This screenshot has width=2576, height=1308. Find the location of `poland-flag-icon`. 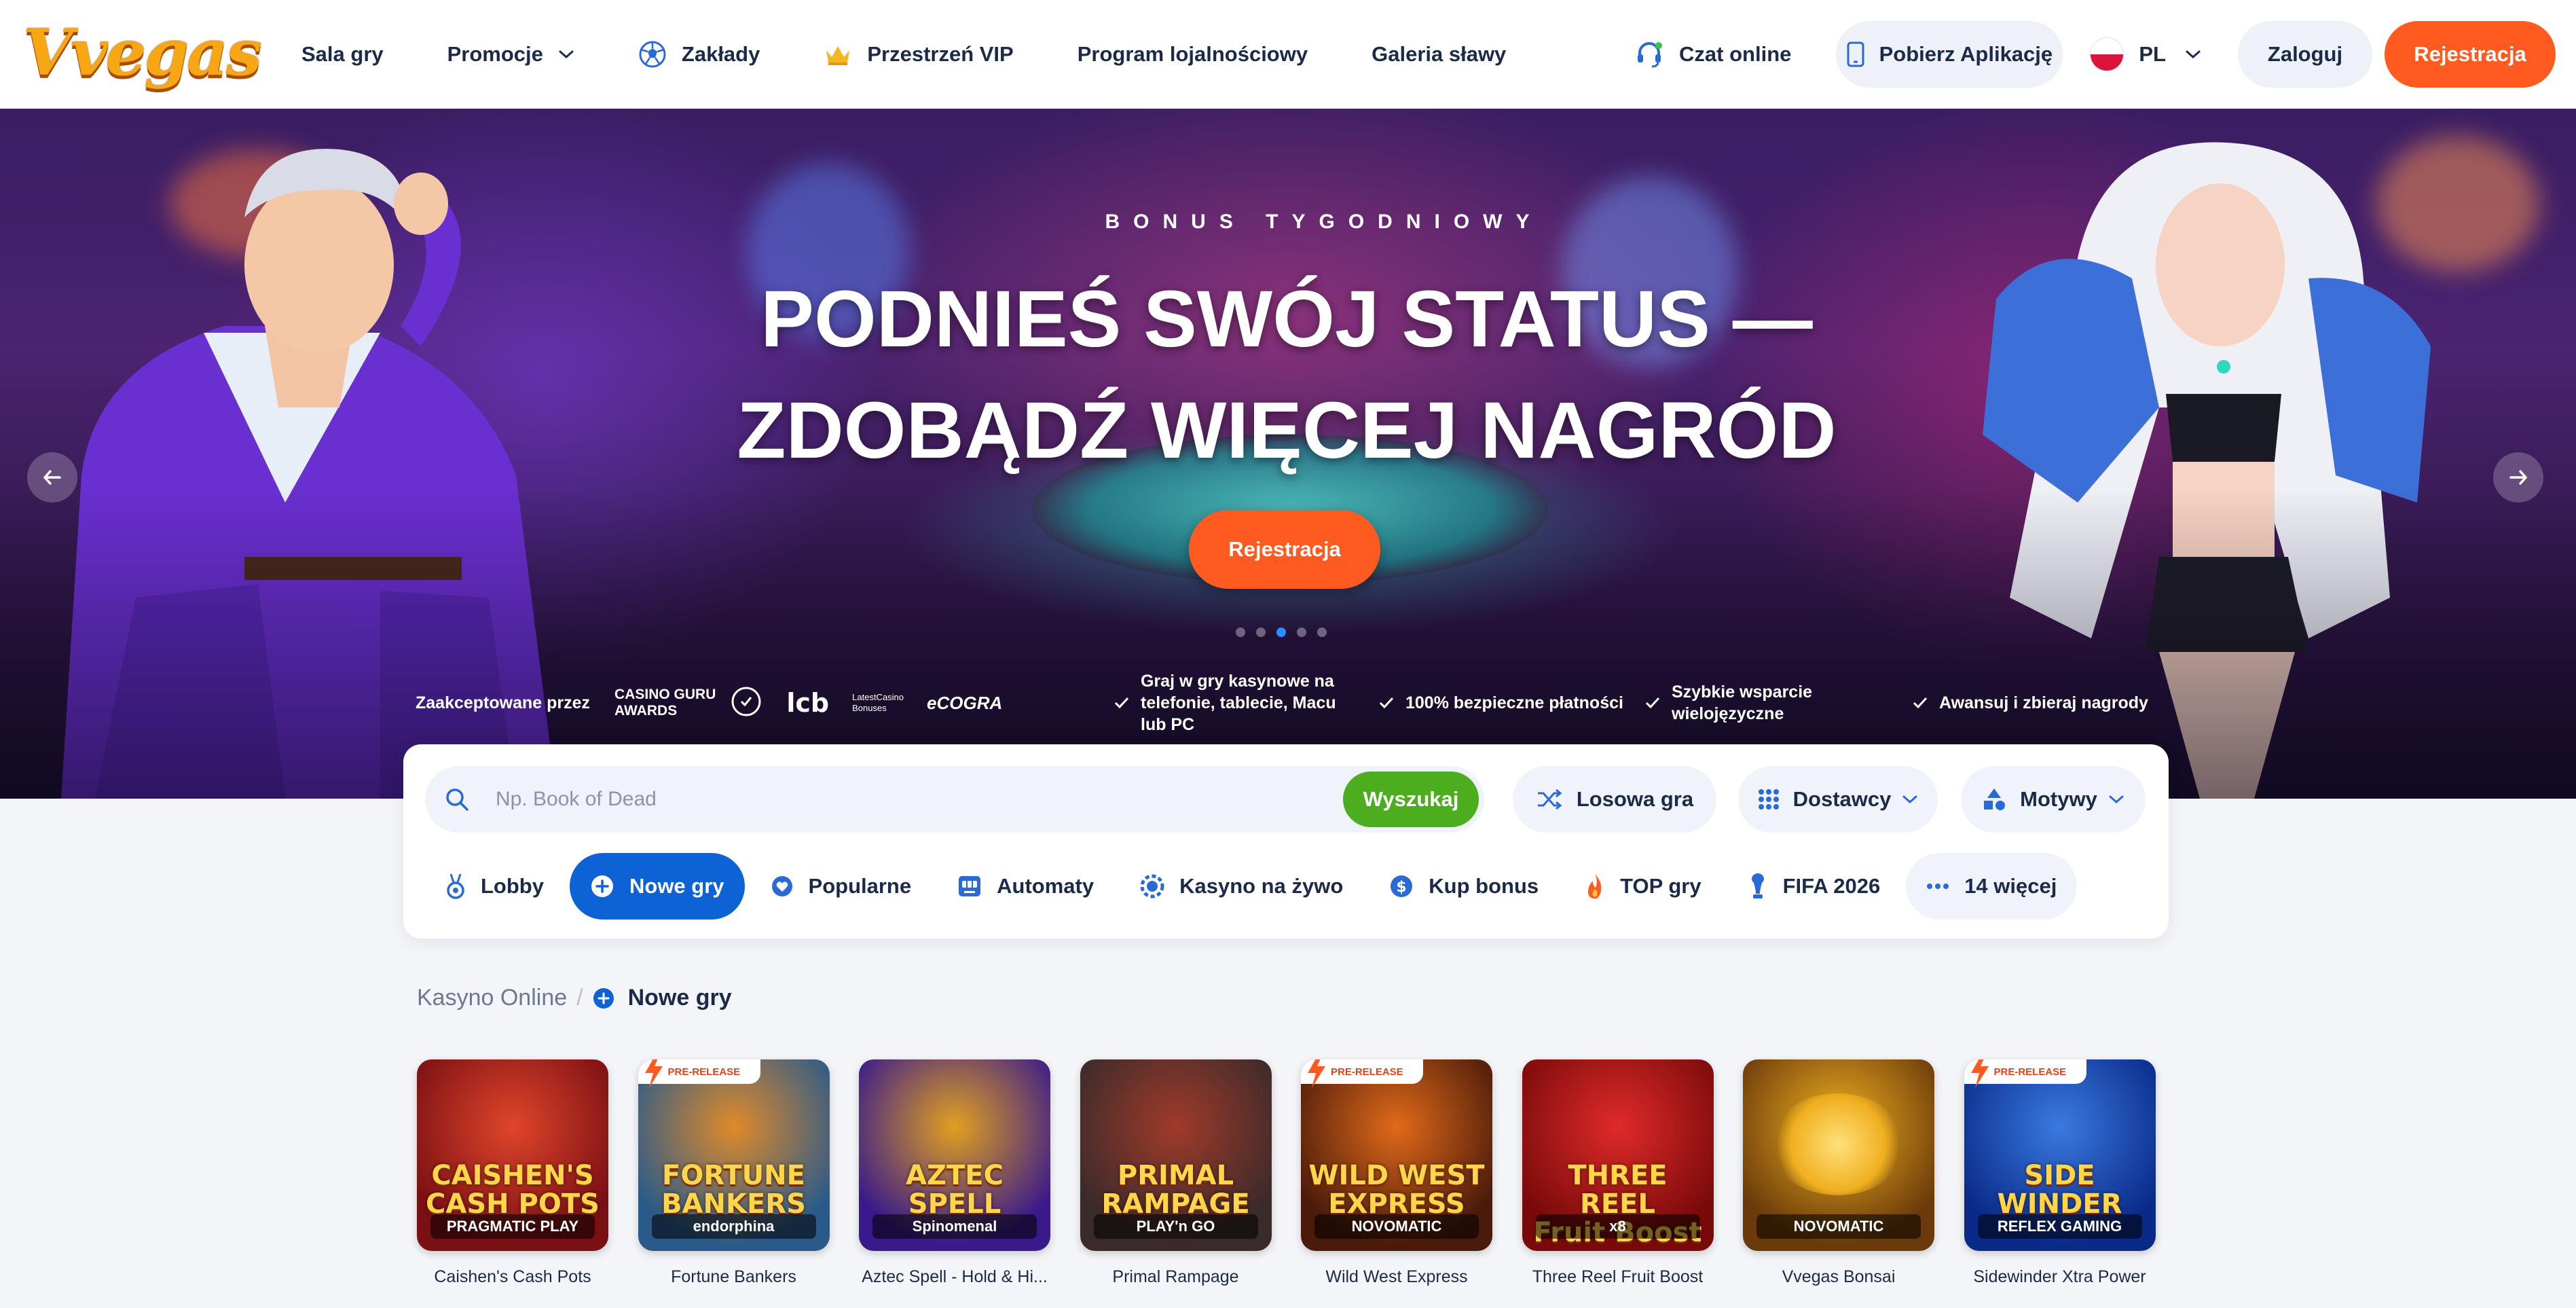

poland-flag-icon is located at coordinates (2107, 54).